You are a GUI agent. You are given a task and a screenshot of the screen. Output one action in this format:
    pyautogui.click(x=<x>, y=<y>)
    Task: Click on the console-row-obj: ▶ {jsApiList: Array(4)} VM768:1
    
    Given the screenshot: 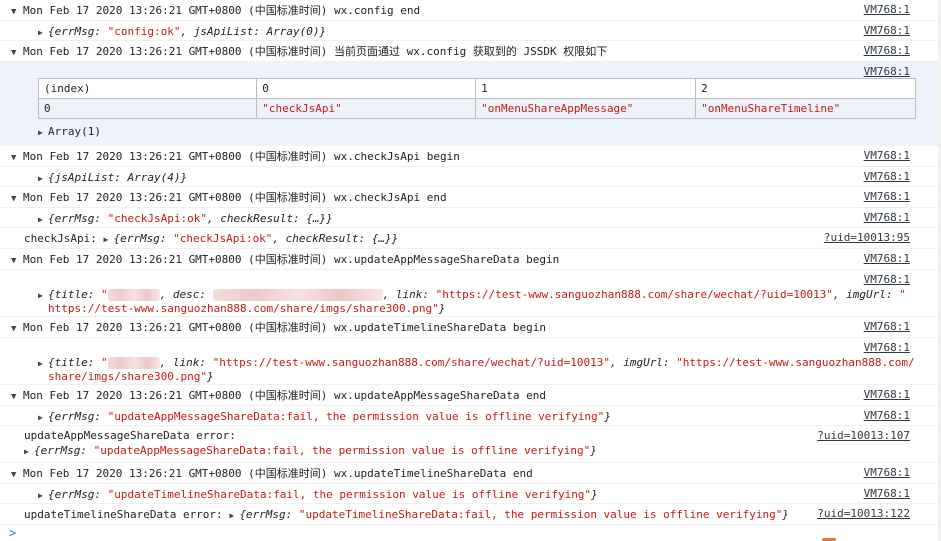 What is the action you would take?
    pyautogui.click(x=470, y=177)
    